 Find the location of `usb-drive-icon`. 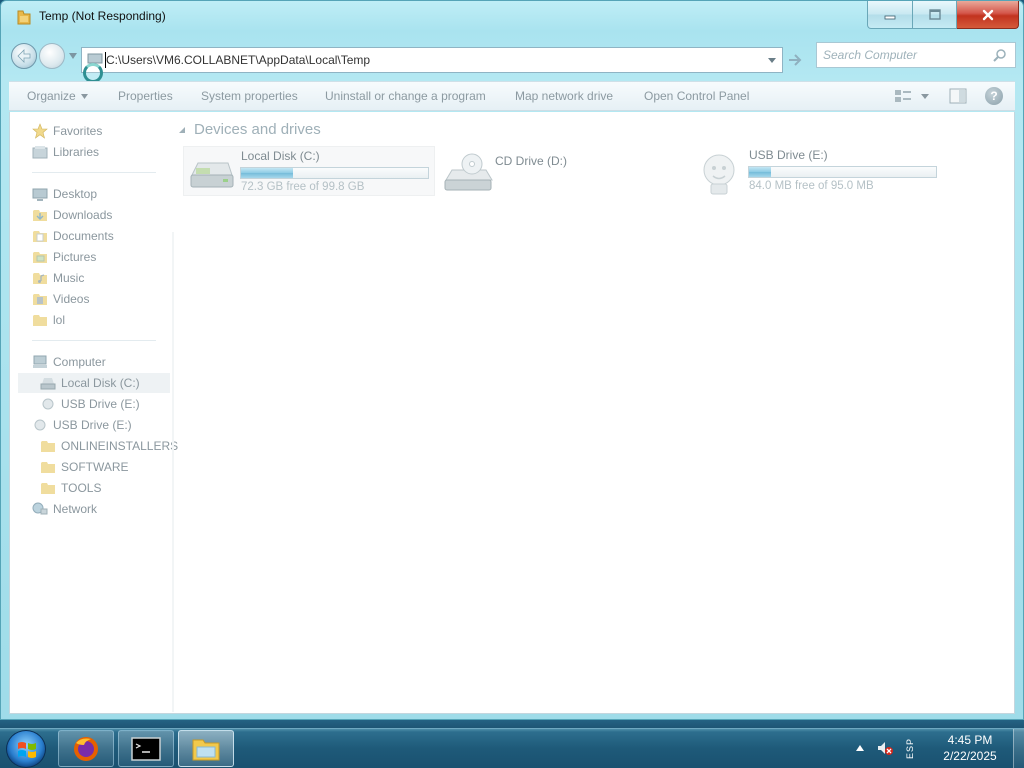

usb-drive-icon is located at coordinates (719, 174).